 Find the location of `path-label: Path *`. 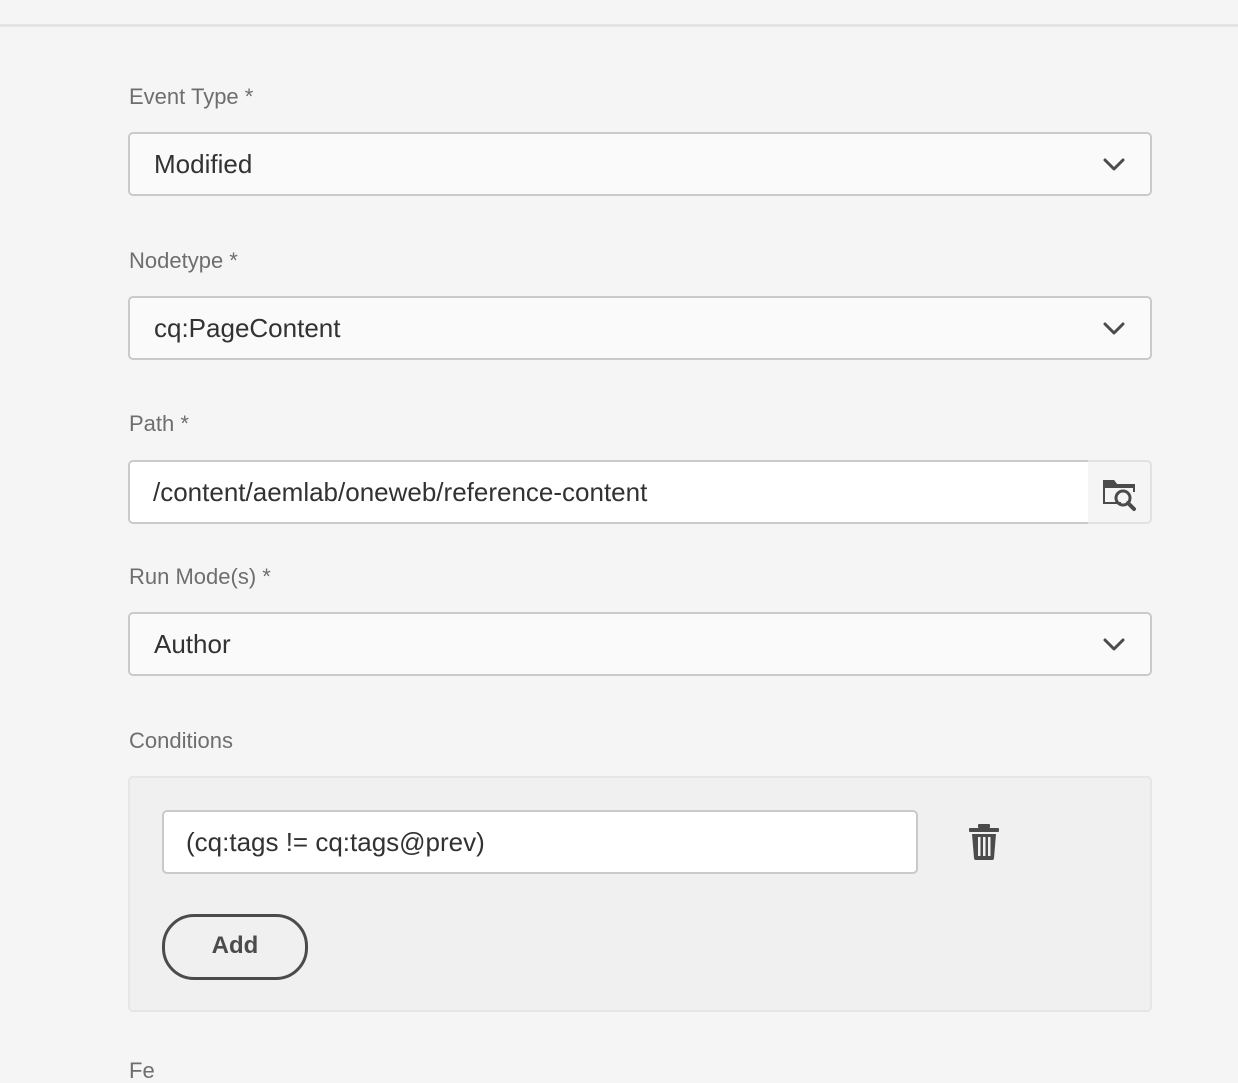

path-label: Path * is located at coordinates (159, 423).